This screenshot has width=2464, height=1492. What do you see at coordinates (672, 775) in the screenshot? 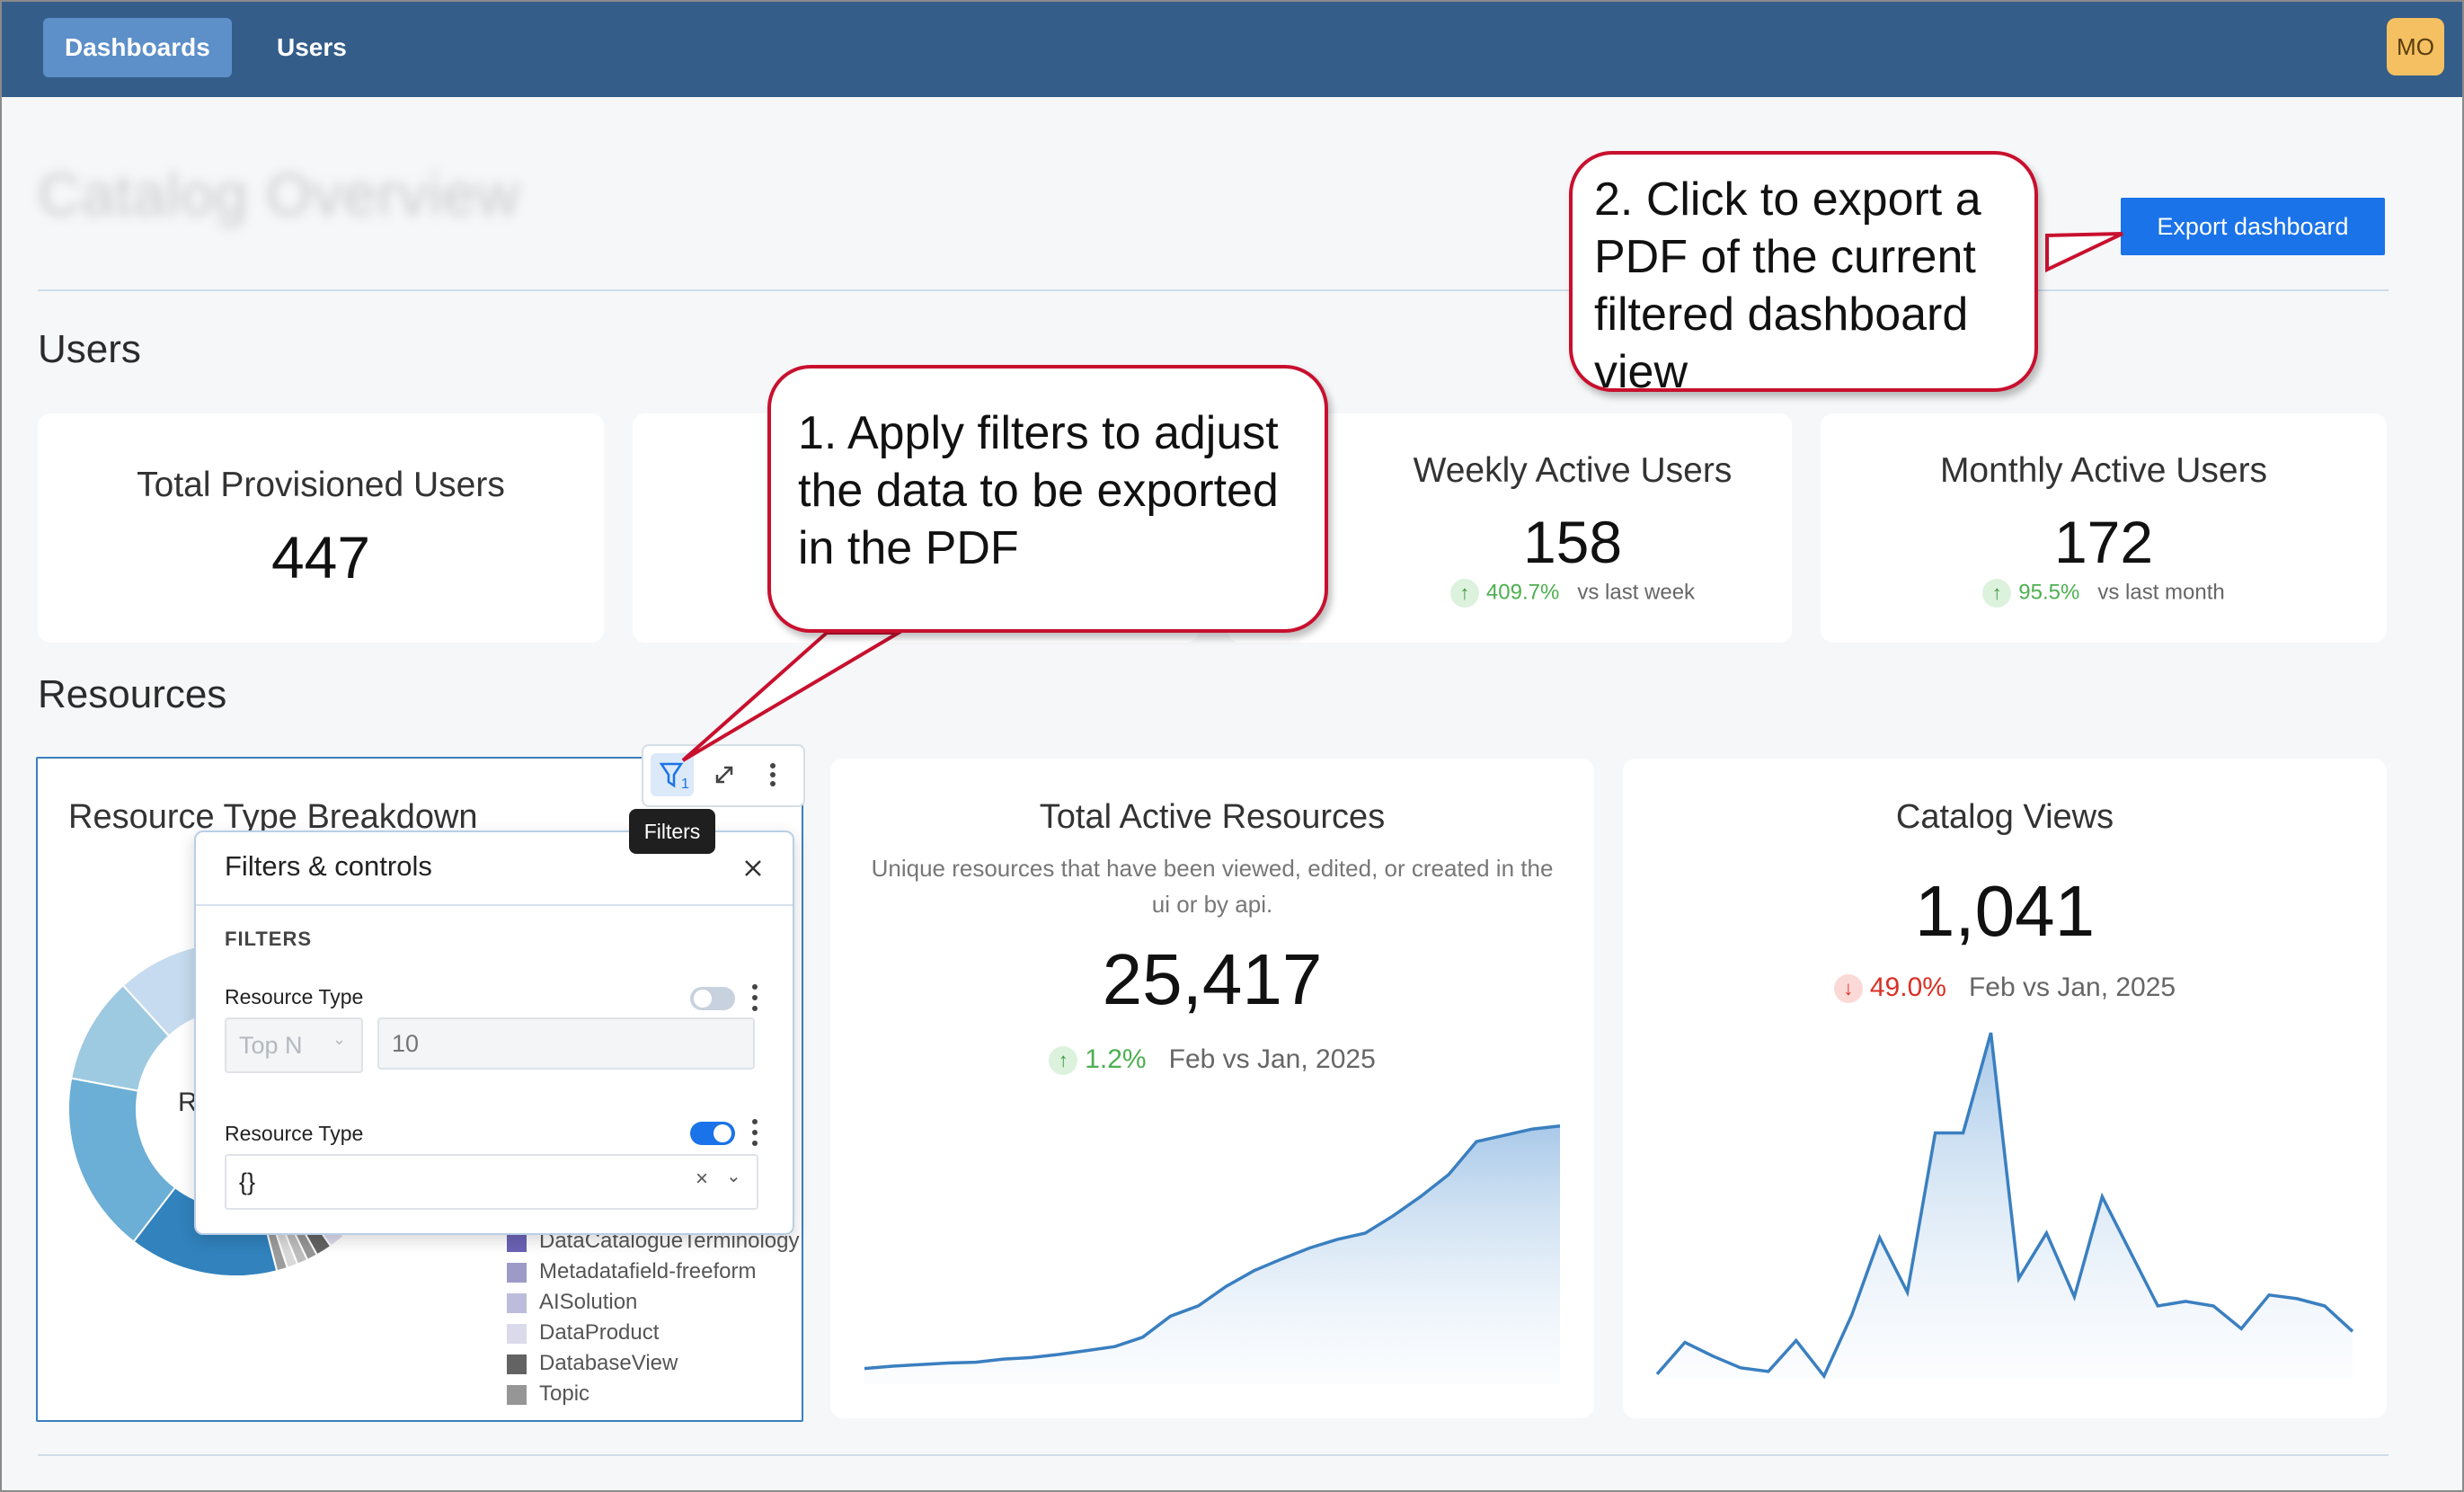
I see `filter-button: 1` at bounding box center [672, 775].